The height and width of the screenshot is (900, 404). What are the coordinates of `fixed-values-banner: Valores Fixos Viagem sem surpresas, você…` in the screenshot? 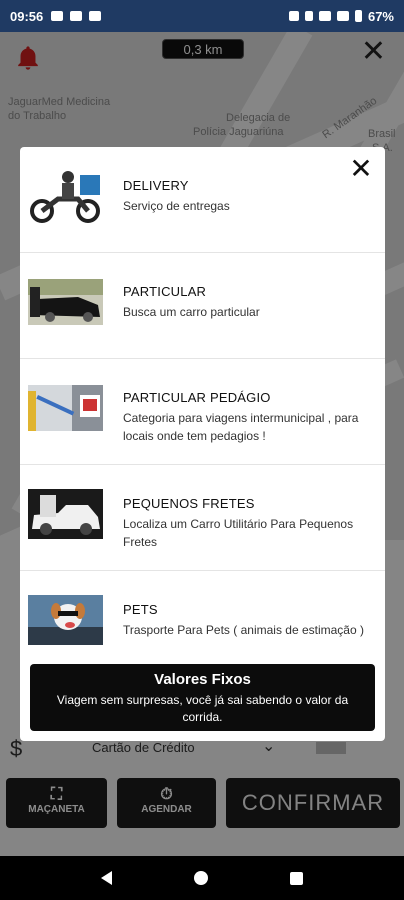 It's located at (202, 697).